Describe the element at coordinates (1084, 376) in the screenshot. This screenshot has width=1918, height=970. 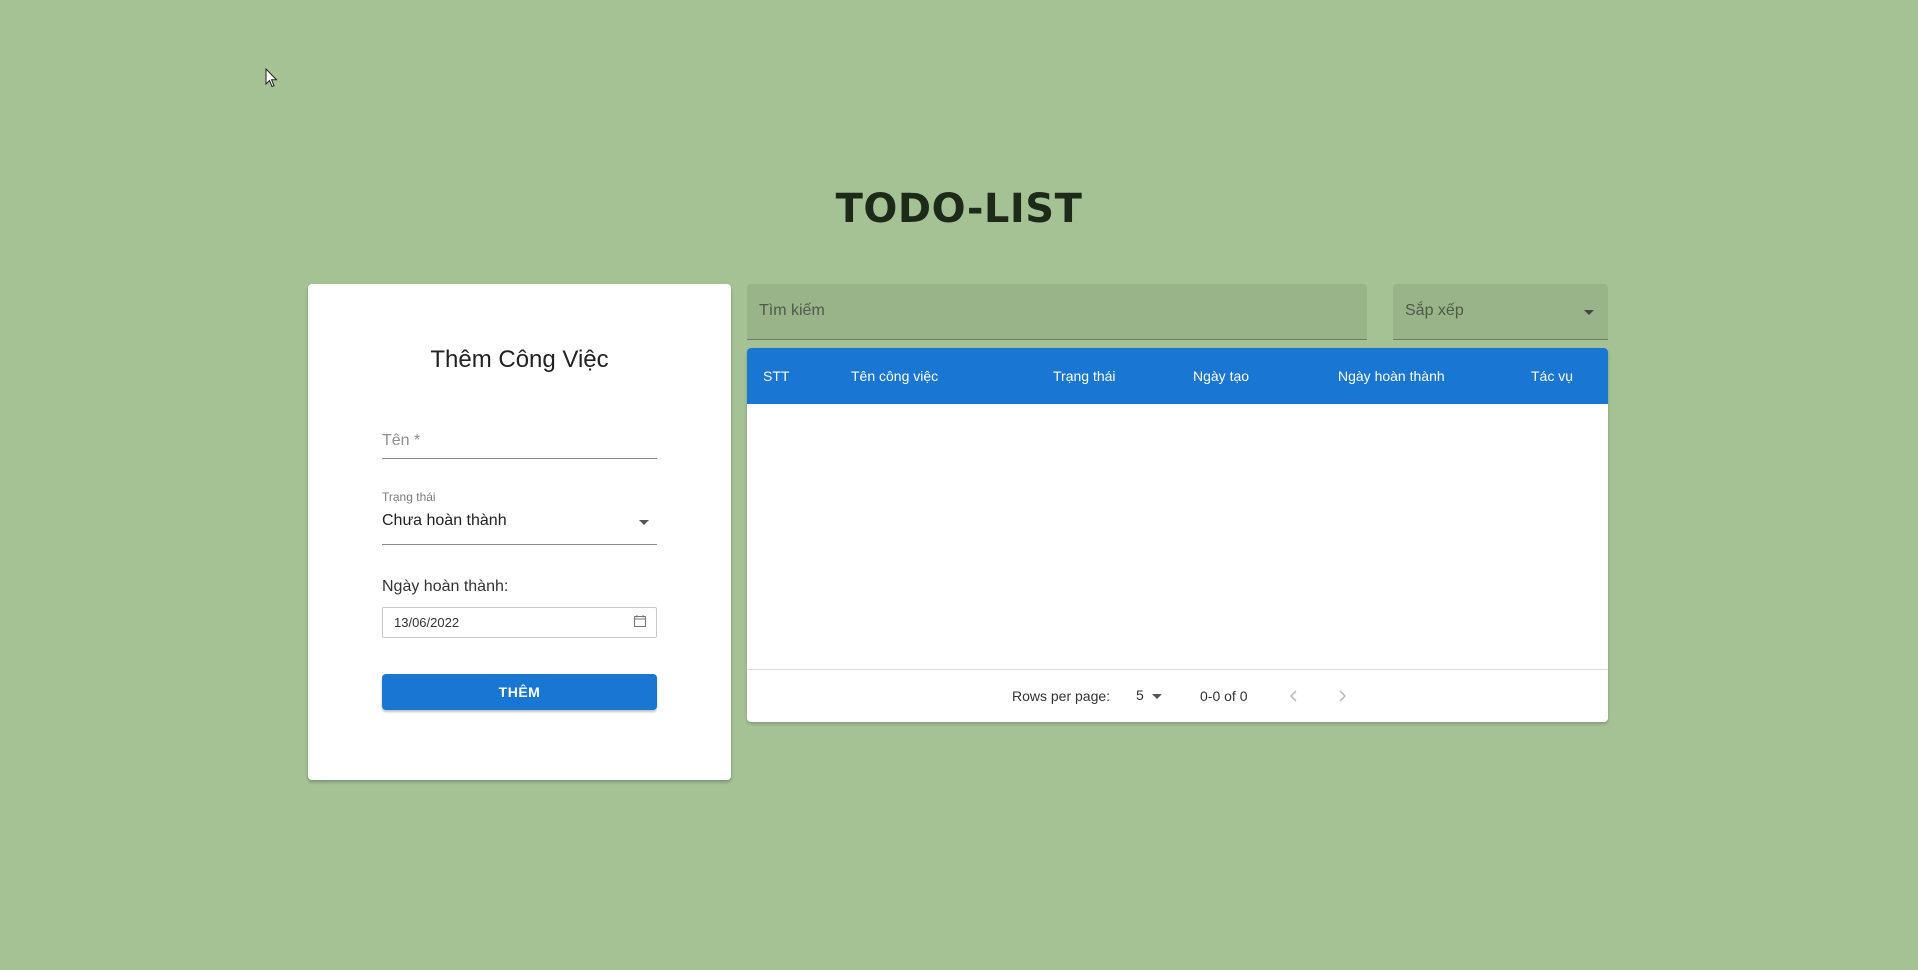
I see `column-header-status: Trạng thái` at that location.